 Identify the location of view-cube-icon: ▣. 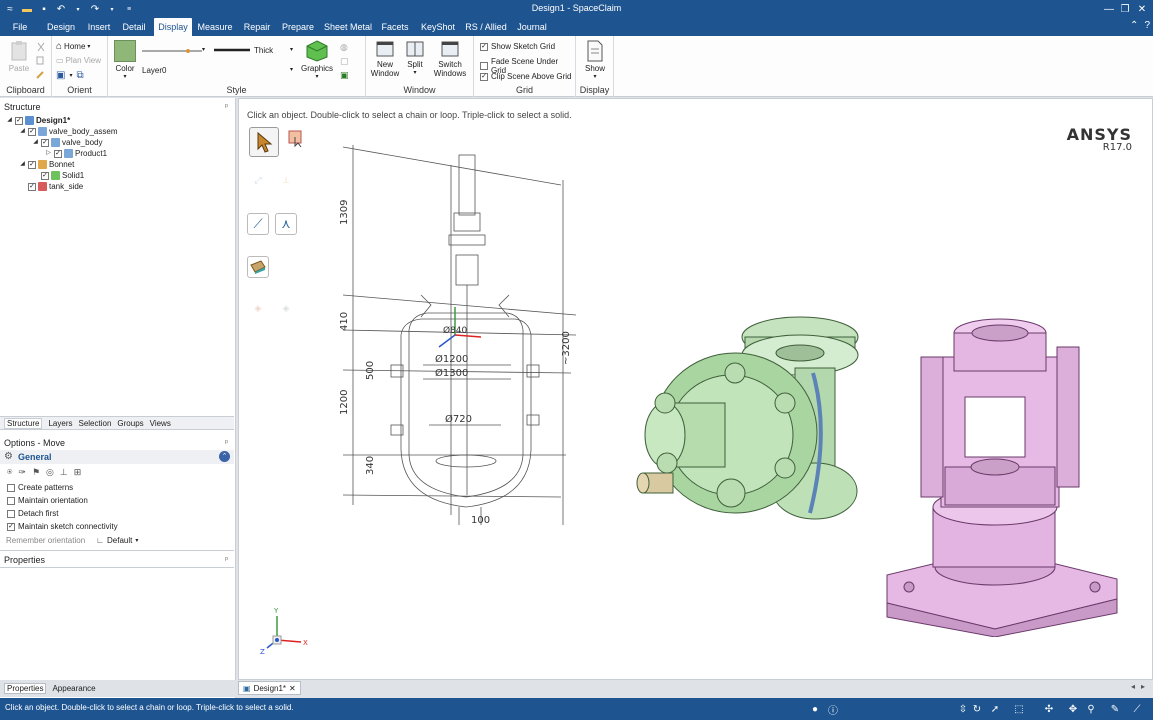
(60, 75).